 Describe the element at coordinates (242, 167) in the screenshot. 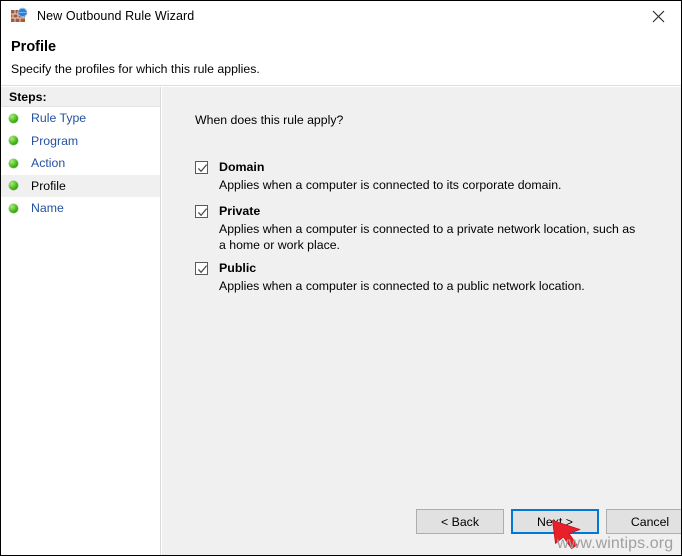

I see `option-label: Domain` at that location.